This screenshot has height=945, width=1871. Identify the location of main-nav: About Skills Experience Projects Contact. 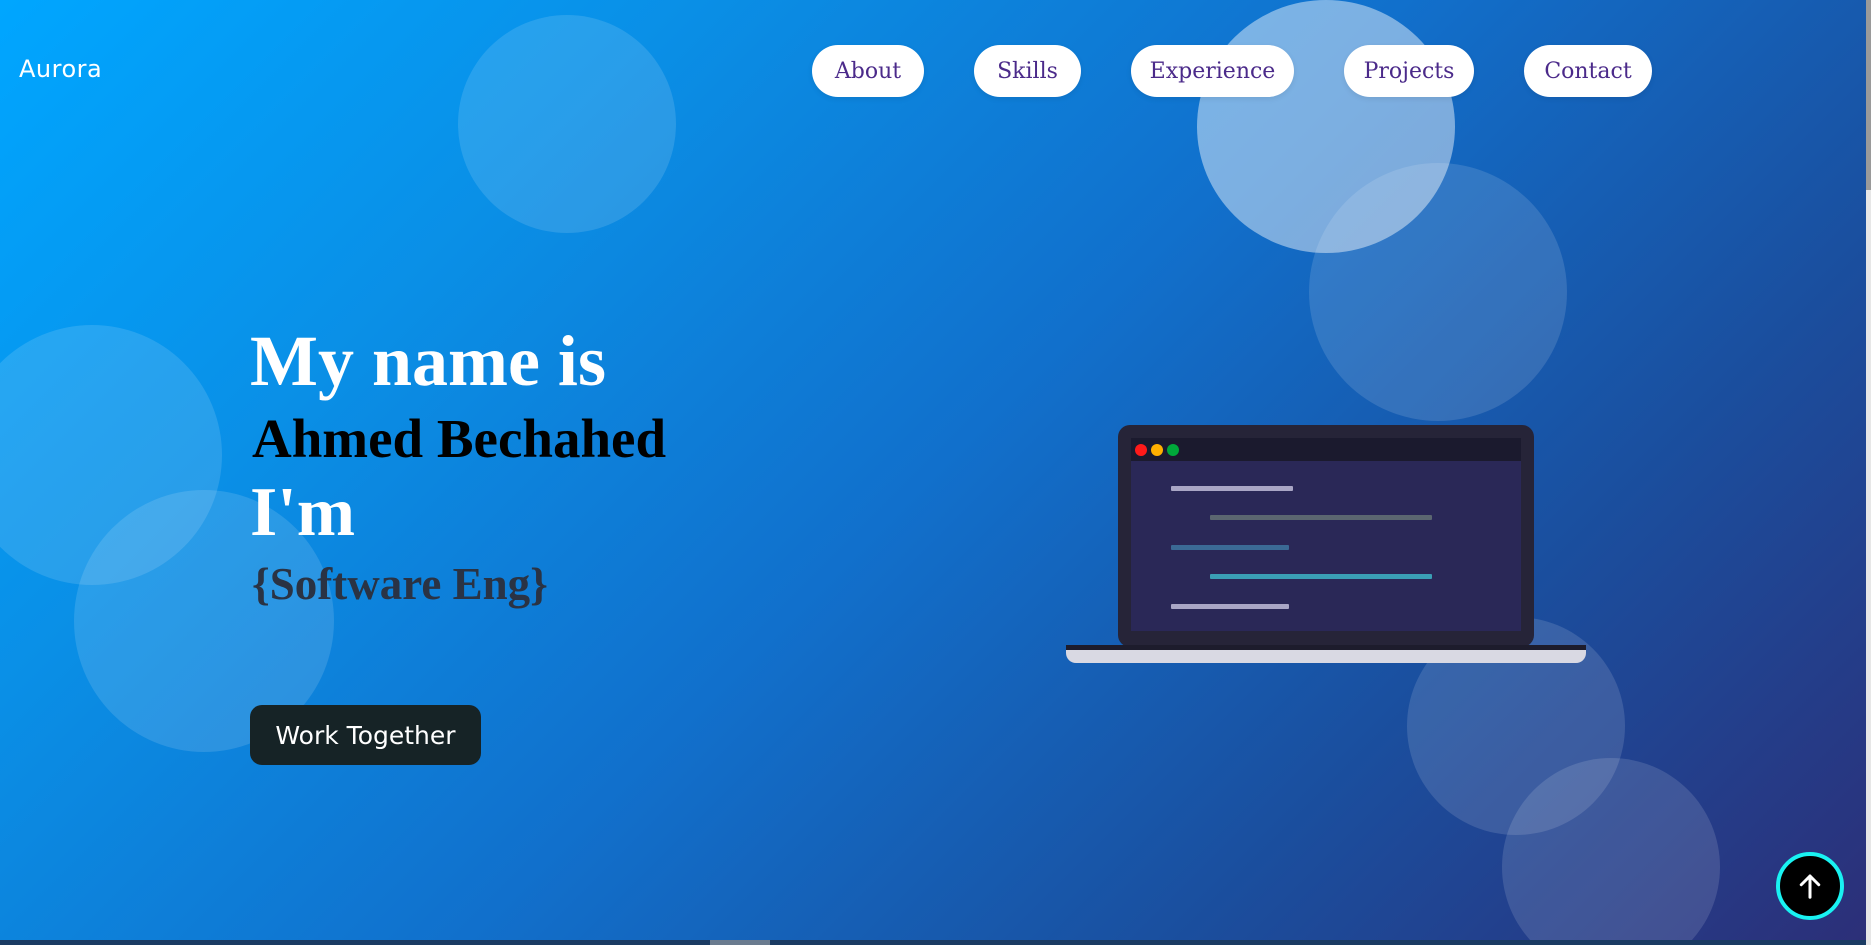
(933, 72).